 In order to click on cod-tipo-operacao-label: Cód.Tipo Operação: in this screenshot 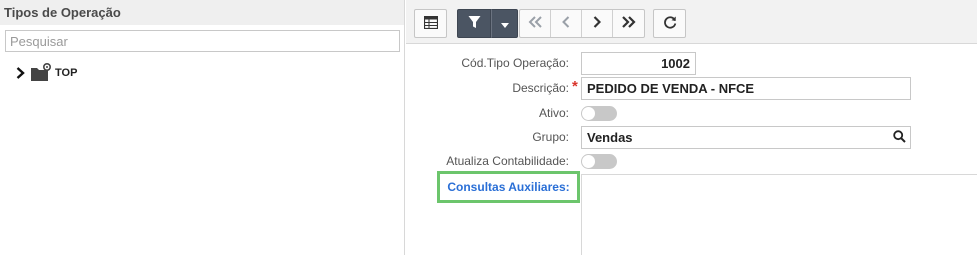, I will do `click(515, 63)`.